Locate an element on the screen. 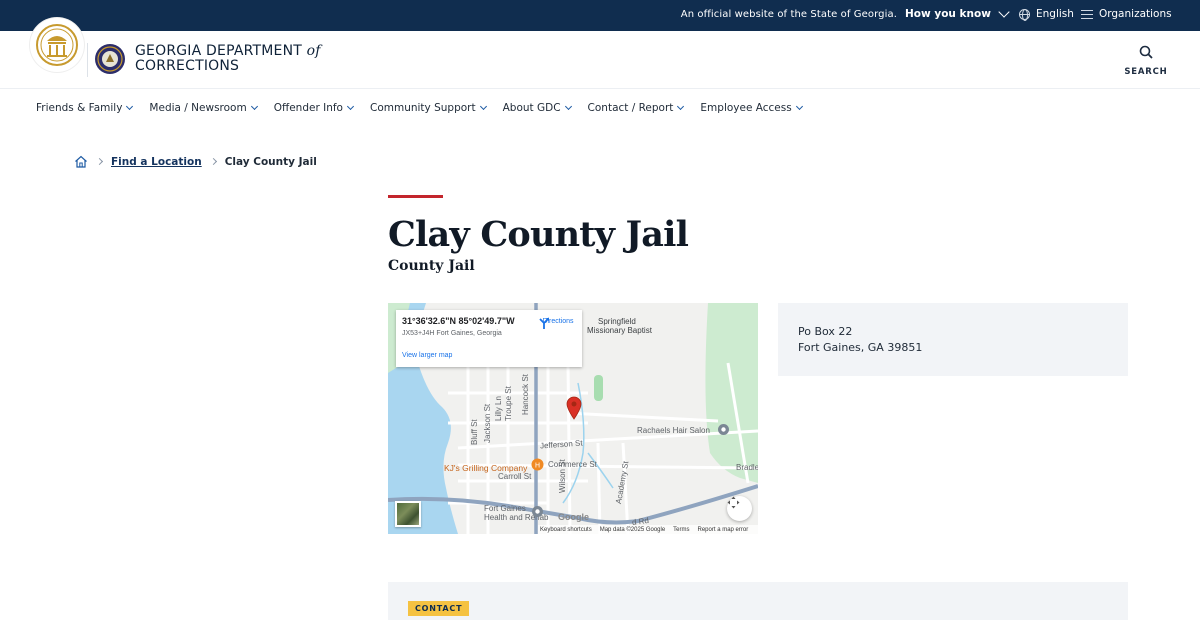  fullscreen-button is located at coordinates (739, 508).